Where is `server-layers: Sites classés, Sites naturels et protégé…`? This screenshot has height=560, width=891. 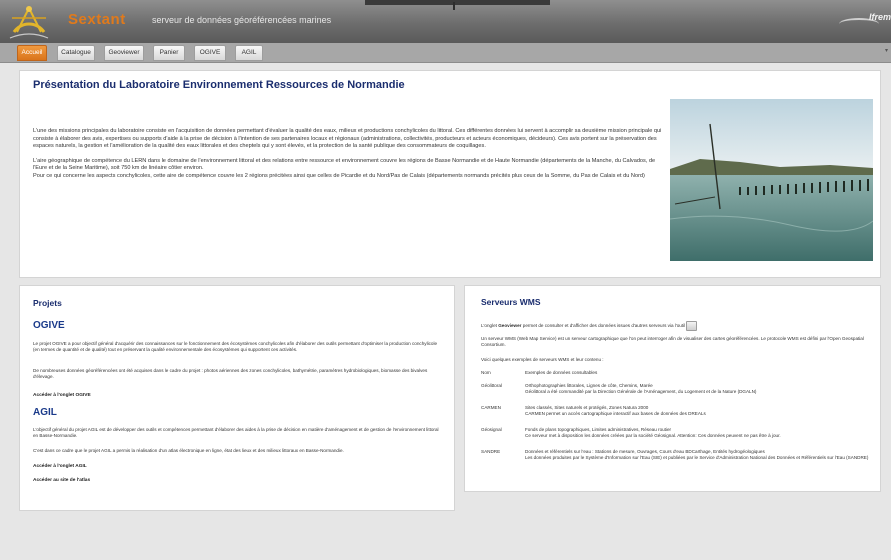 server-layers: Sites classés, Sites naturels et protégé… is located at coordinates (587, 407).